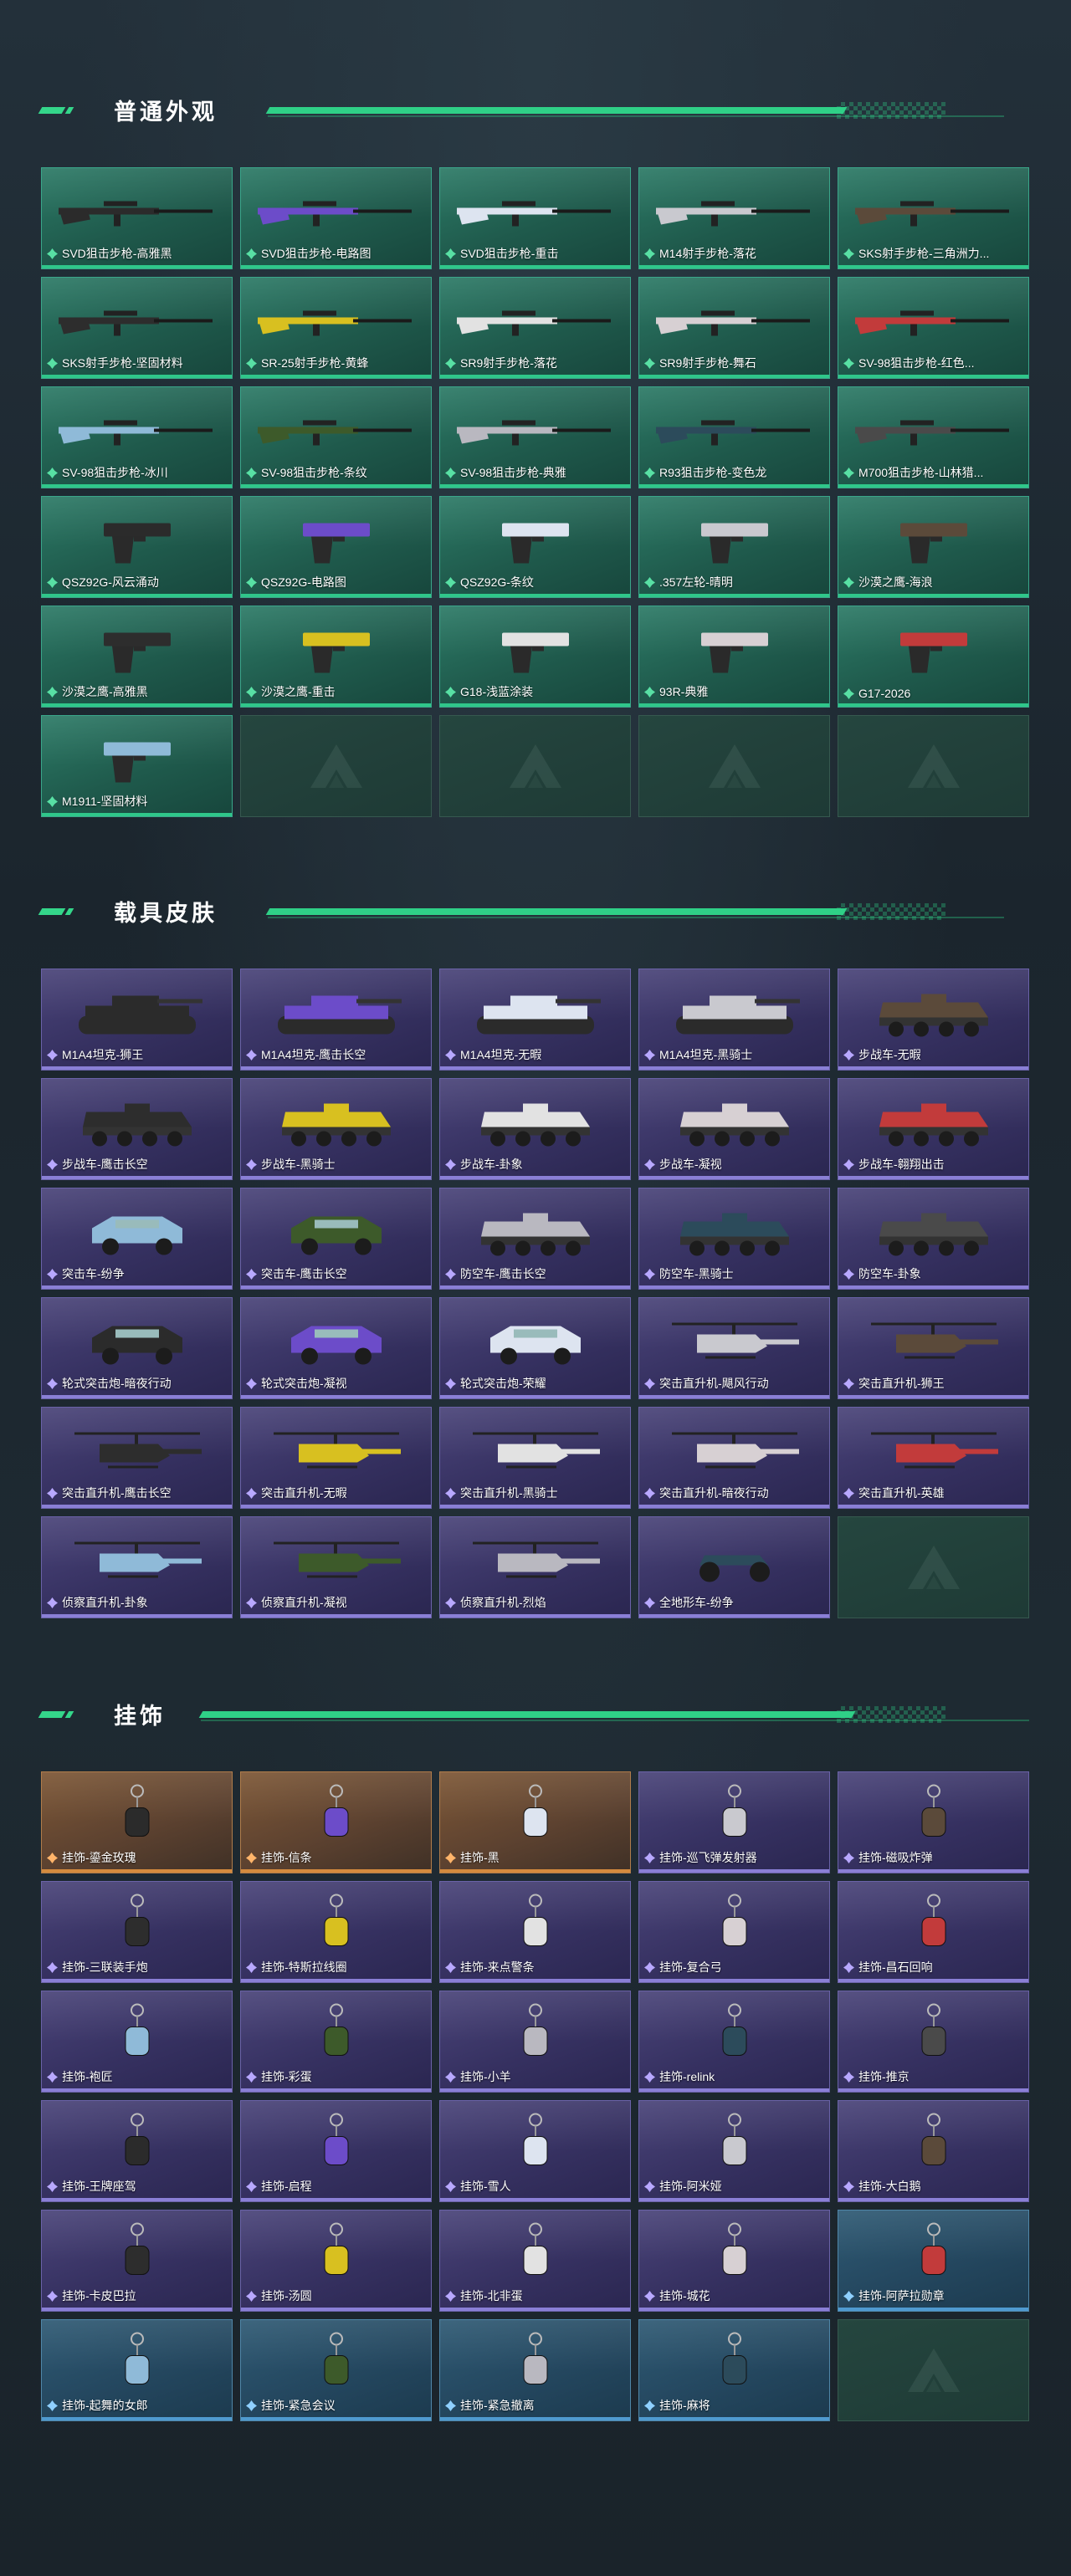 The image size is (1071, 2576). What do you see at coordinates (137, 1932) in the screenshot?
I see `charm-card: 挂饰-三联装手炮` at bounding box center [137, 1932].